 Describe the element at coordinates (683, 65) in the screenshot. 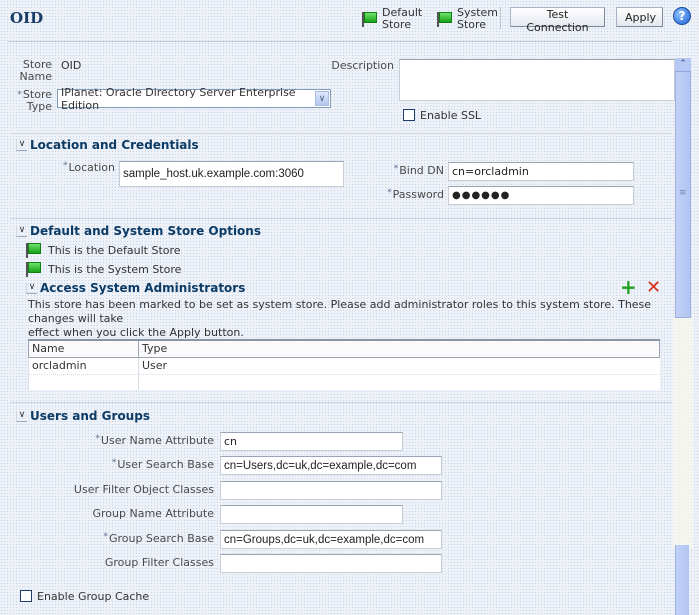

I see `scroll-up-icon: ⌃` at that location.